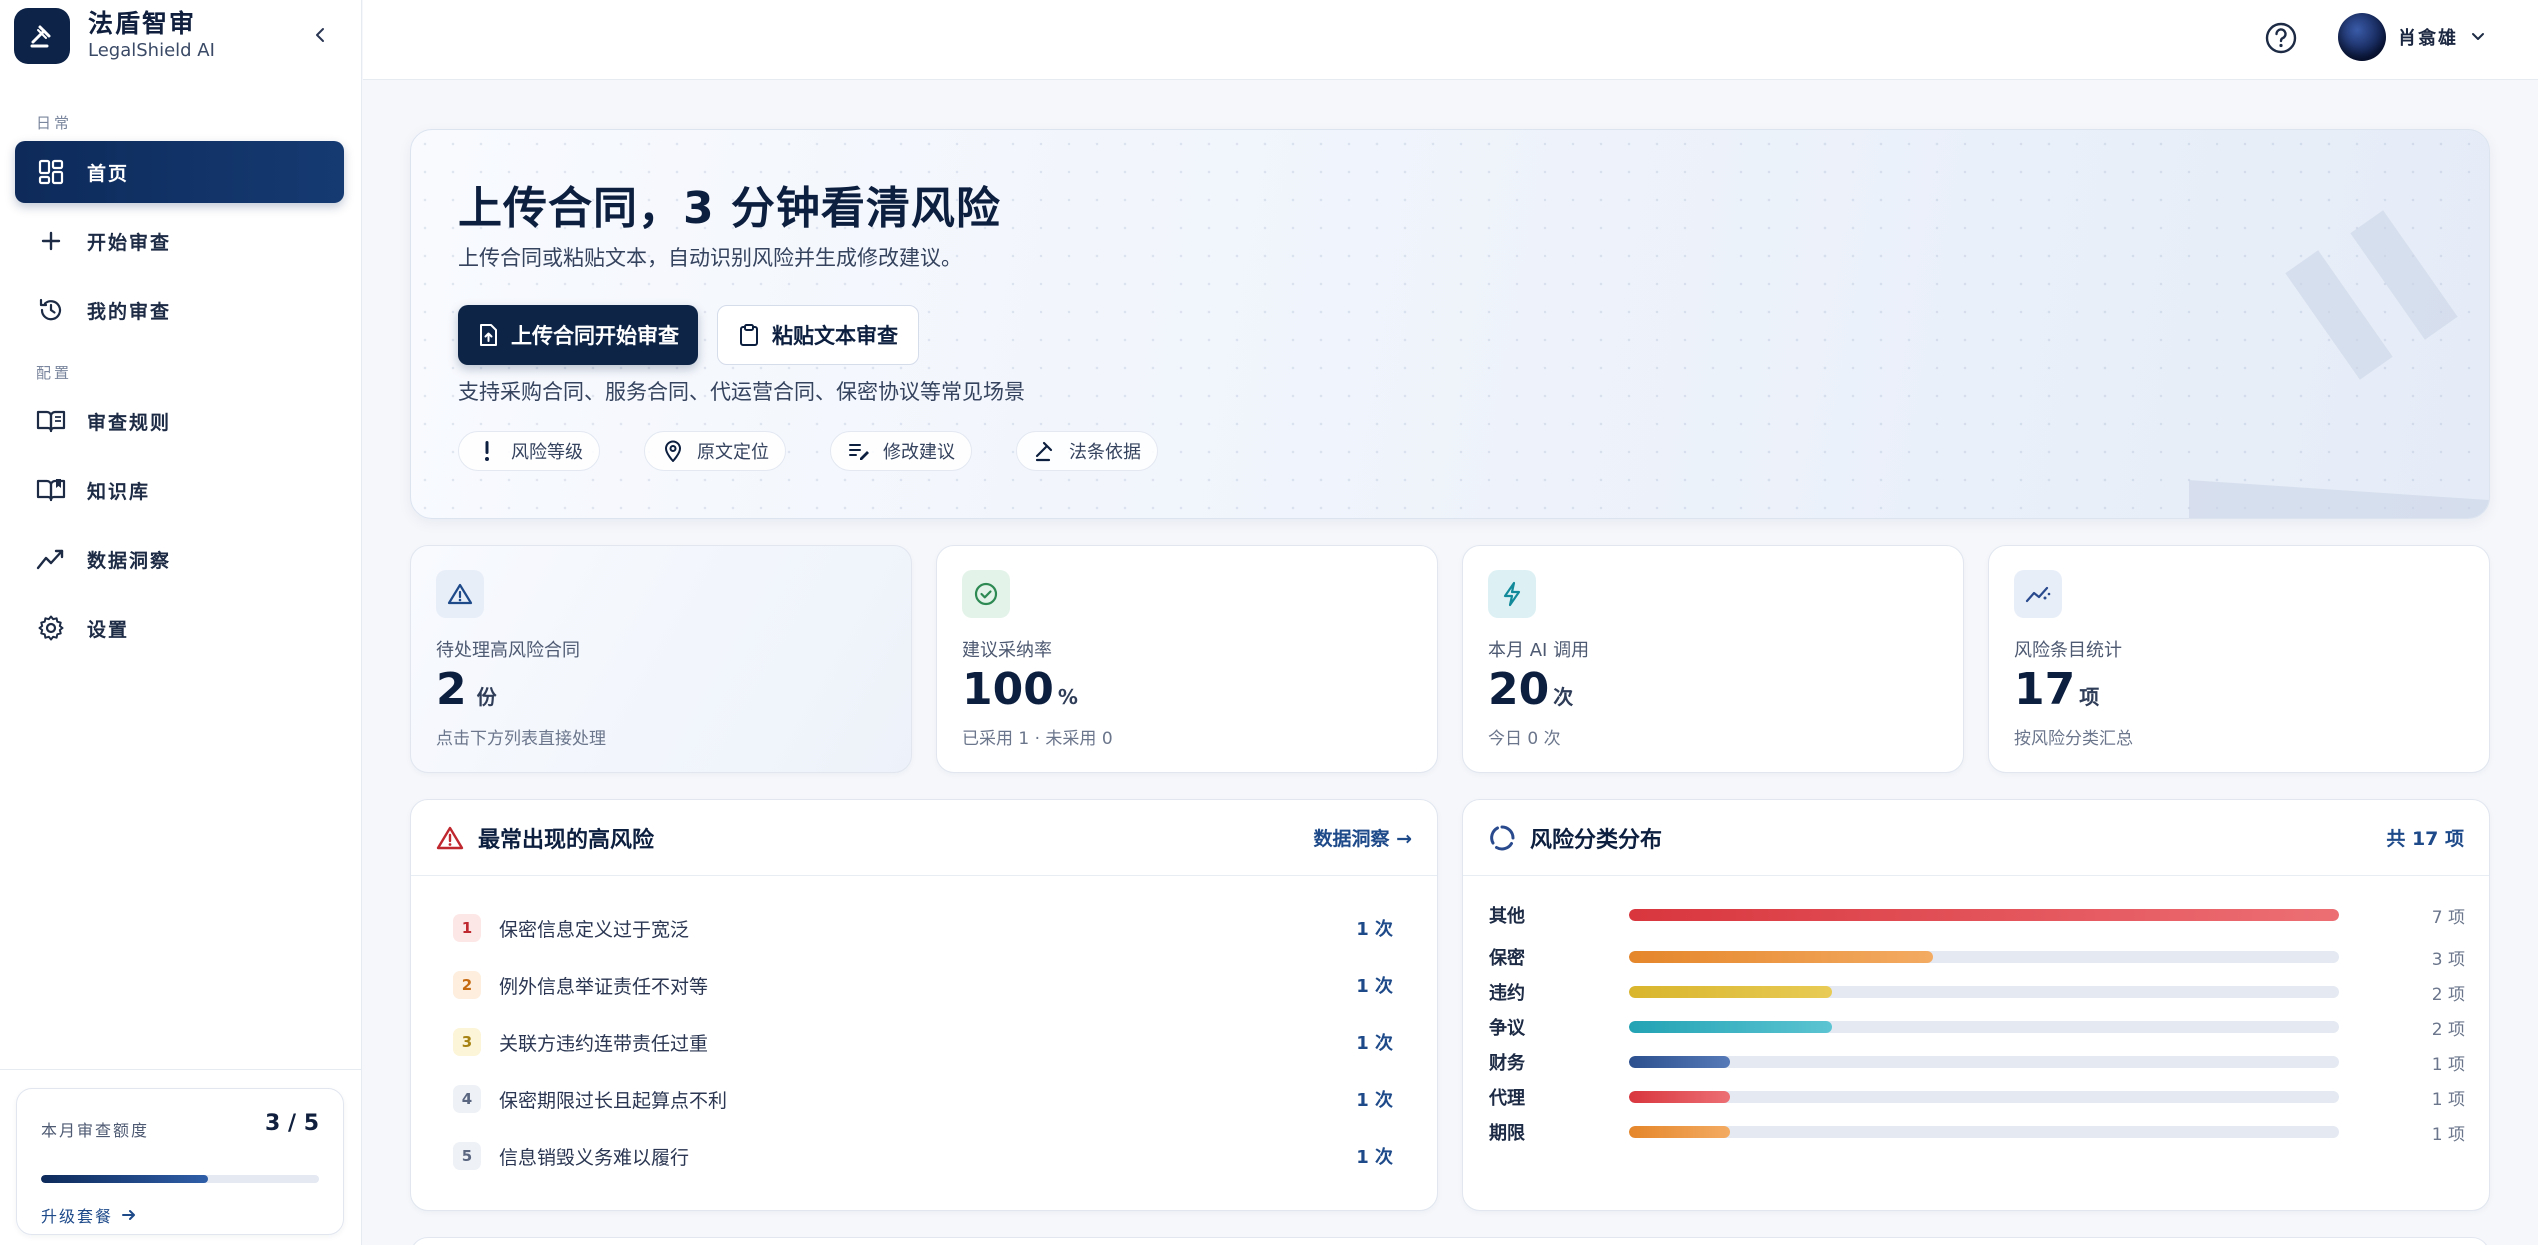 This screenshot has width=2538, height=1245. What do you see at coordinates (661, 659) in the screenshot?
I see `stat-card-high-risk-pending: 待处理高风险合同 2份 点击下方列表直接处理` at bounding box center [661, 659].